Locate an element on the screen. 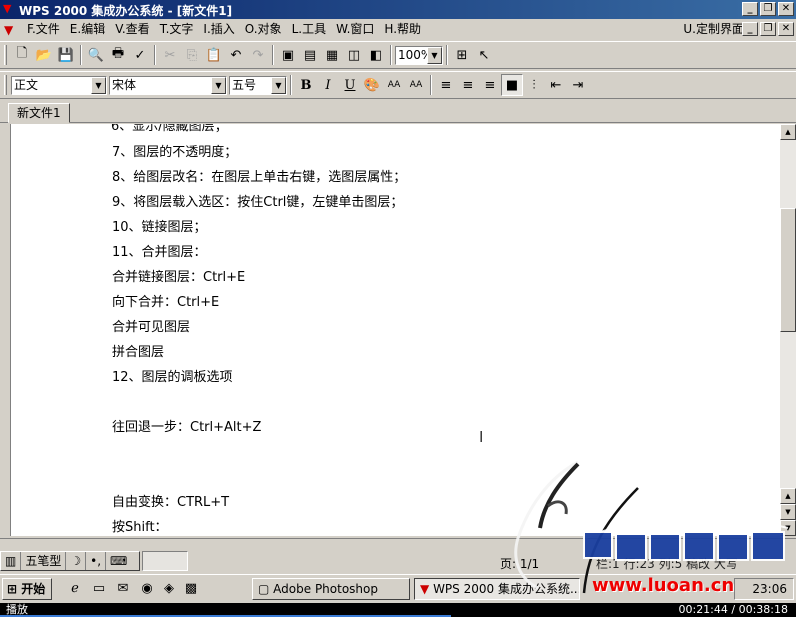 Image resolution: width=796 pixels, height=617 pixels. align-center-icon: ≡ is located at coordinates (468, 85).